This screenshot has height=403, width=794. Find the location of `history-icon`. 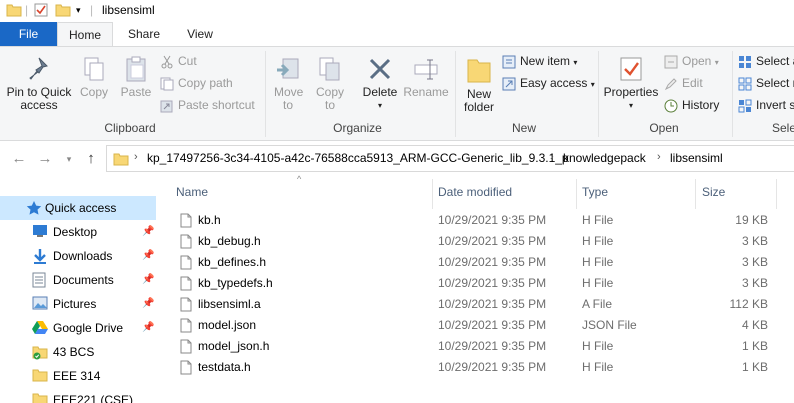

history-icon is located at coordinates (671, 106).